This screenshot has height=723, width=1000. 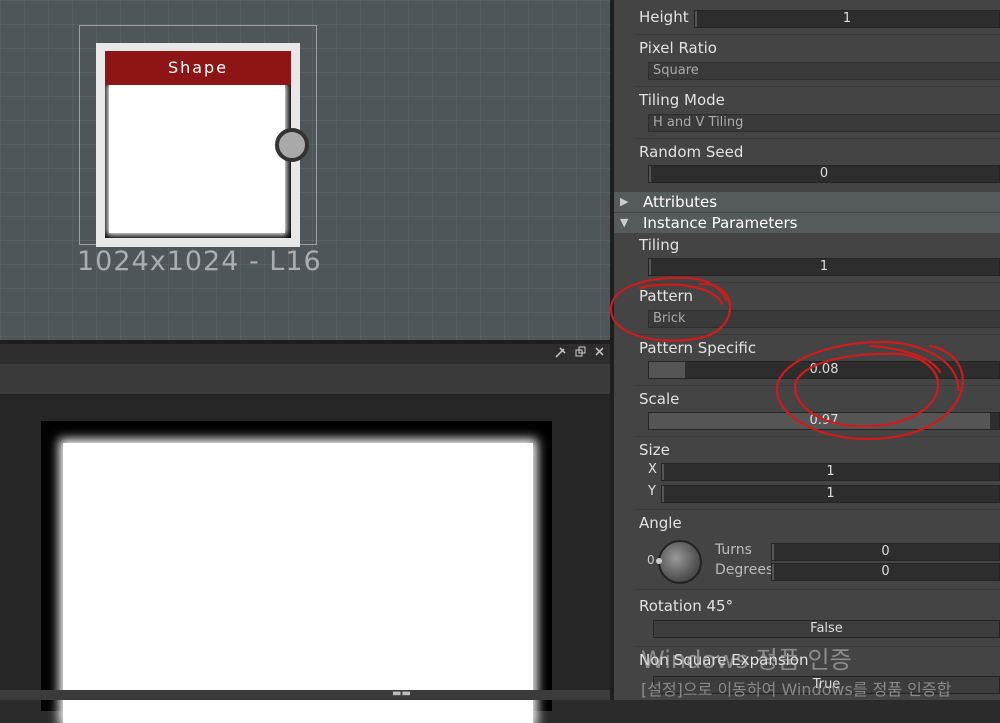 I want to click on degrees-slider: 0, so click(x=885, y=572).